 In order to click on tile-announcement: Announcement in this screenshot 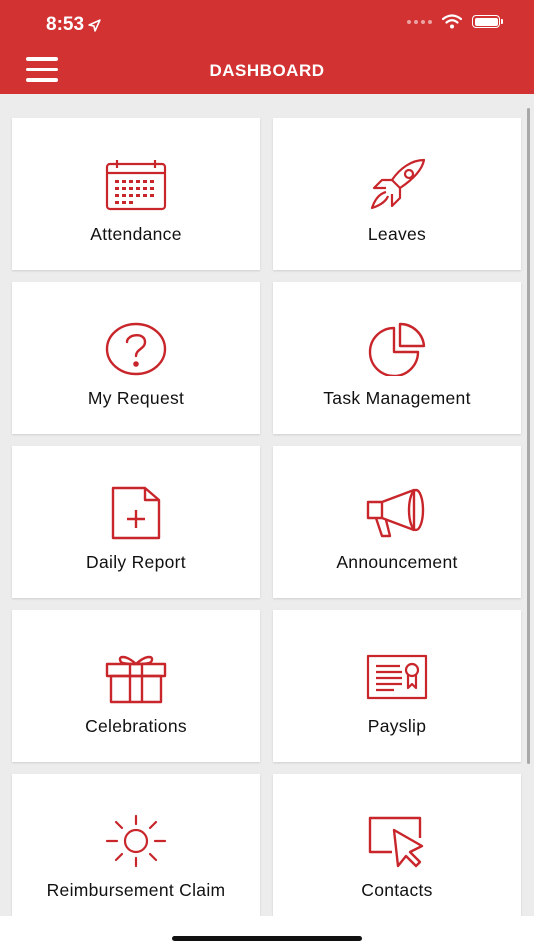, I will do `click(397, 522)`.